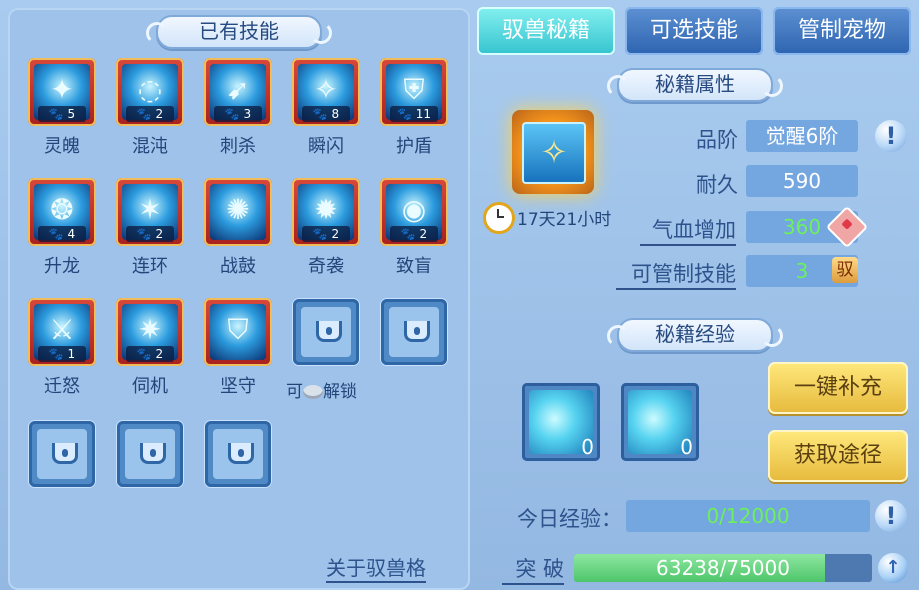 Image resolution: width=919 pixels, height=590 pixels. What do you see at coordinates (150, 266) in the screenshot?
I see `skill-name: 连环` at bounding box center [150, 266].